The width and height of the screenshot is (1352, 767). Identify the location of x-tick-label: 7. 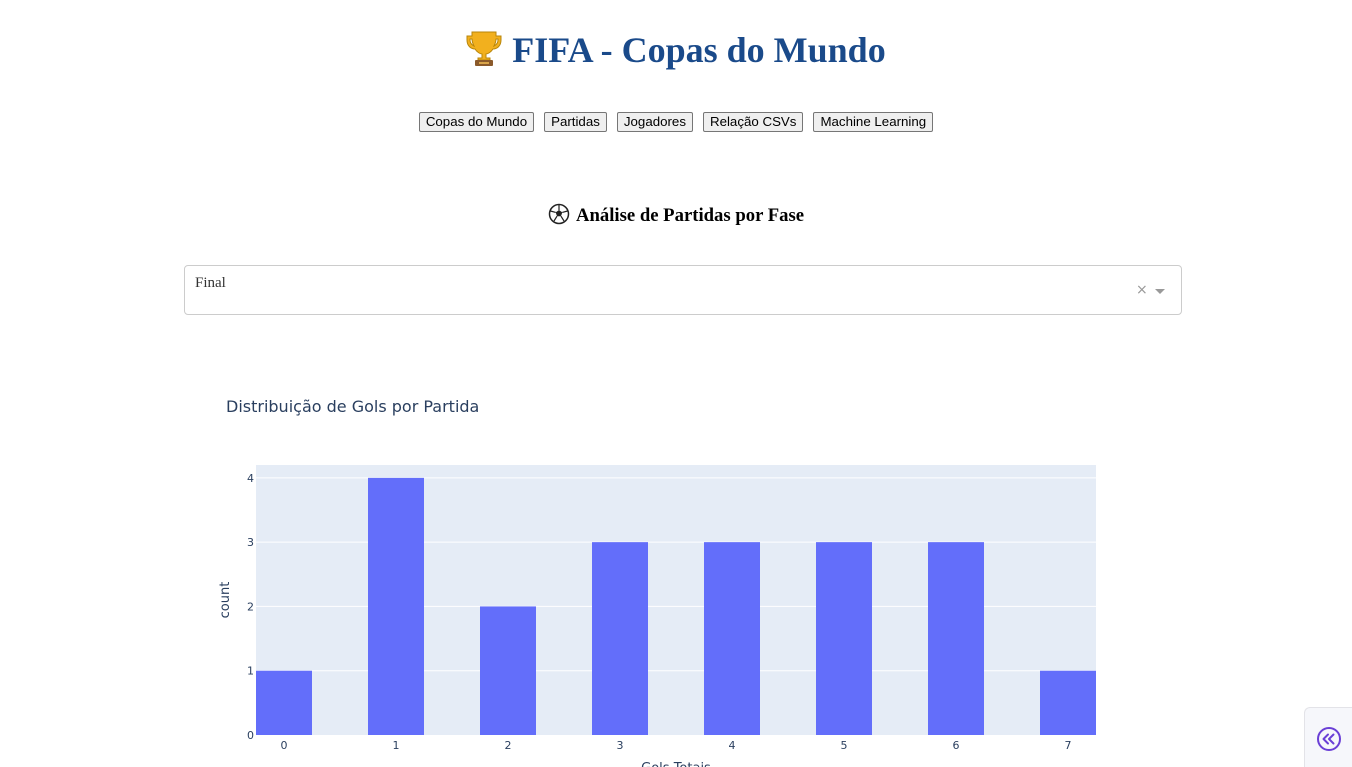
(1068, 745).